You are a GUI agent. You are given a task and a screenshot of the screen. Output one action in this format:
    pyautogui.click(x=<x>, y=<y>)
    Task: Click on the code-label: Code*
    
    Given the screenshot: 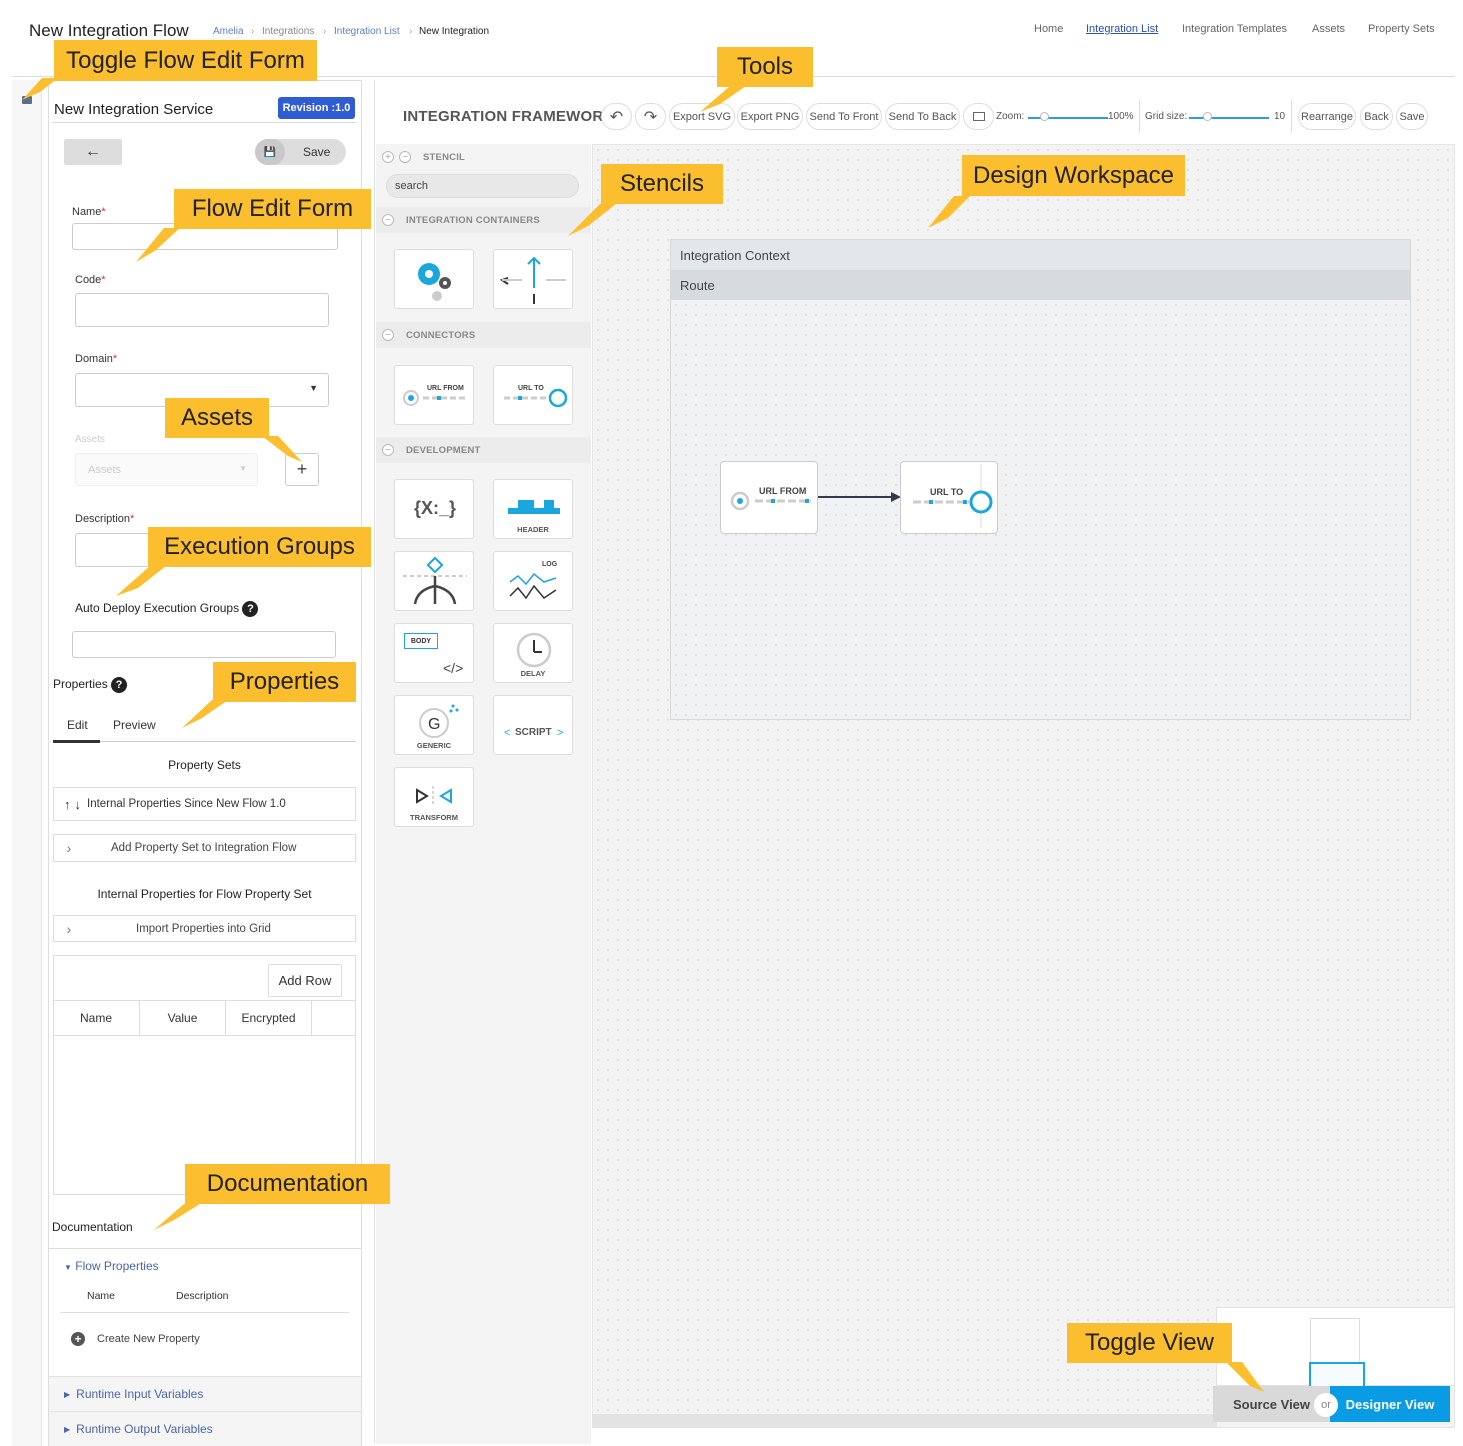 What is the action you would take?
    pyautogui.click(x=90, y=280)
    